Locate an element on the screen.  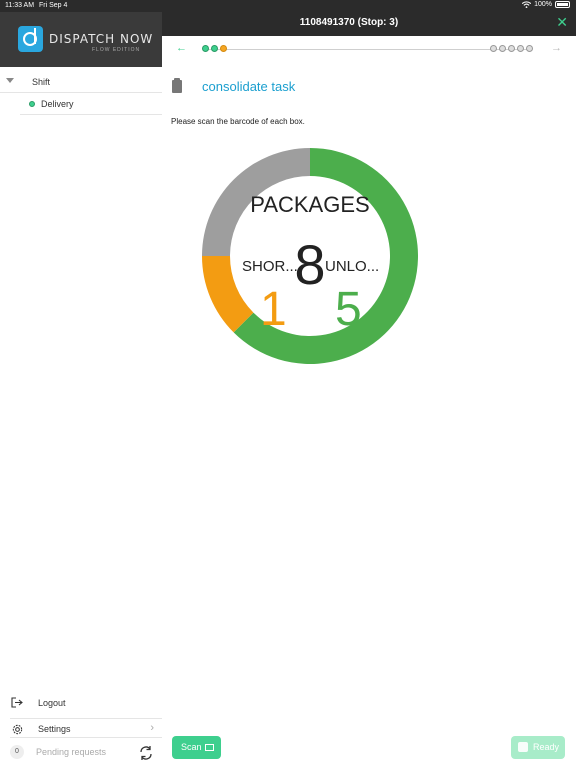
progress-track is located at coordinates (369, 49).